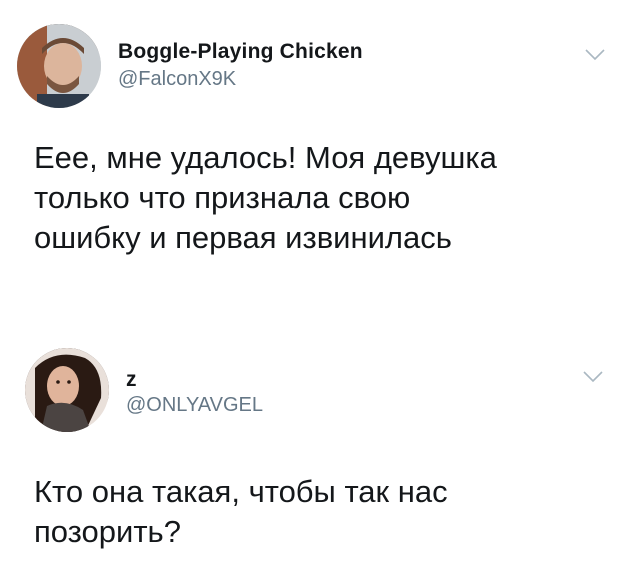 This screenshot has height=587, width=640. What do you see at coordinates (222, 197) in the screenshot?
I see `tweet-text-line: только что признала свою` at bounding box center [222, 197].